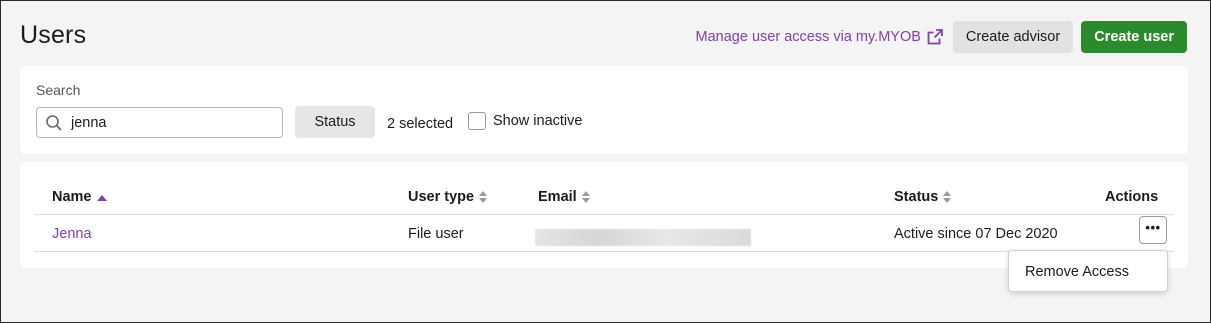  What do you see at coordinates (604, 251) in the screenshot?
I see `row-divider` at bounding box center [604, 251].